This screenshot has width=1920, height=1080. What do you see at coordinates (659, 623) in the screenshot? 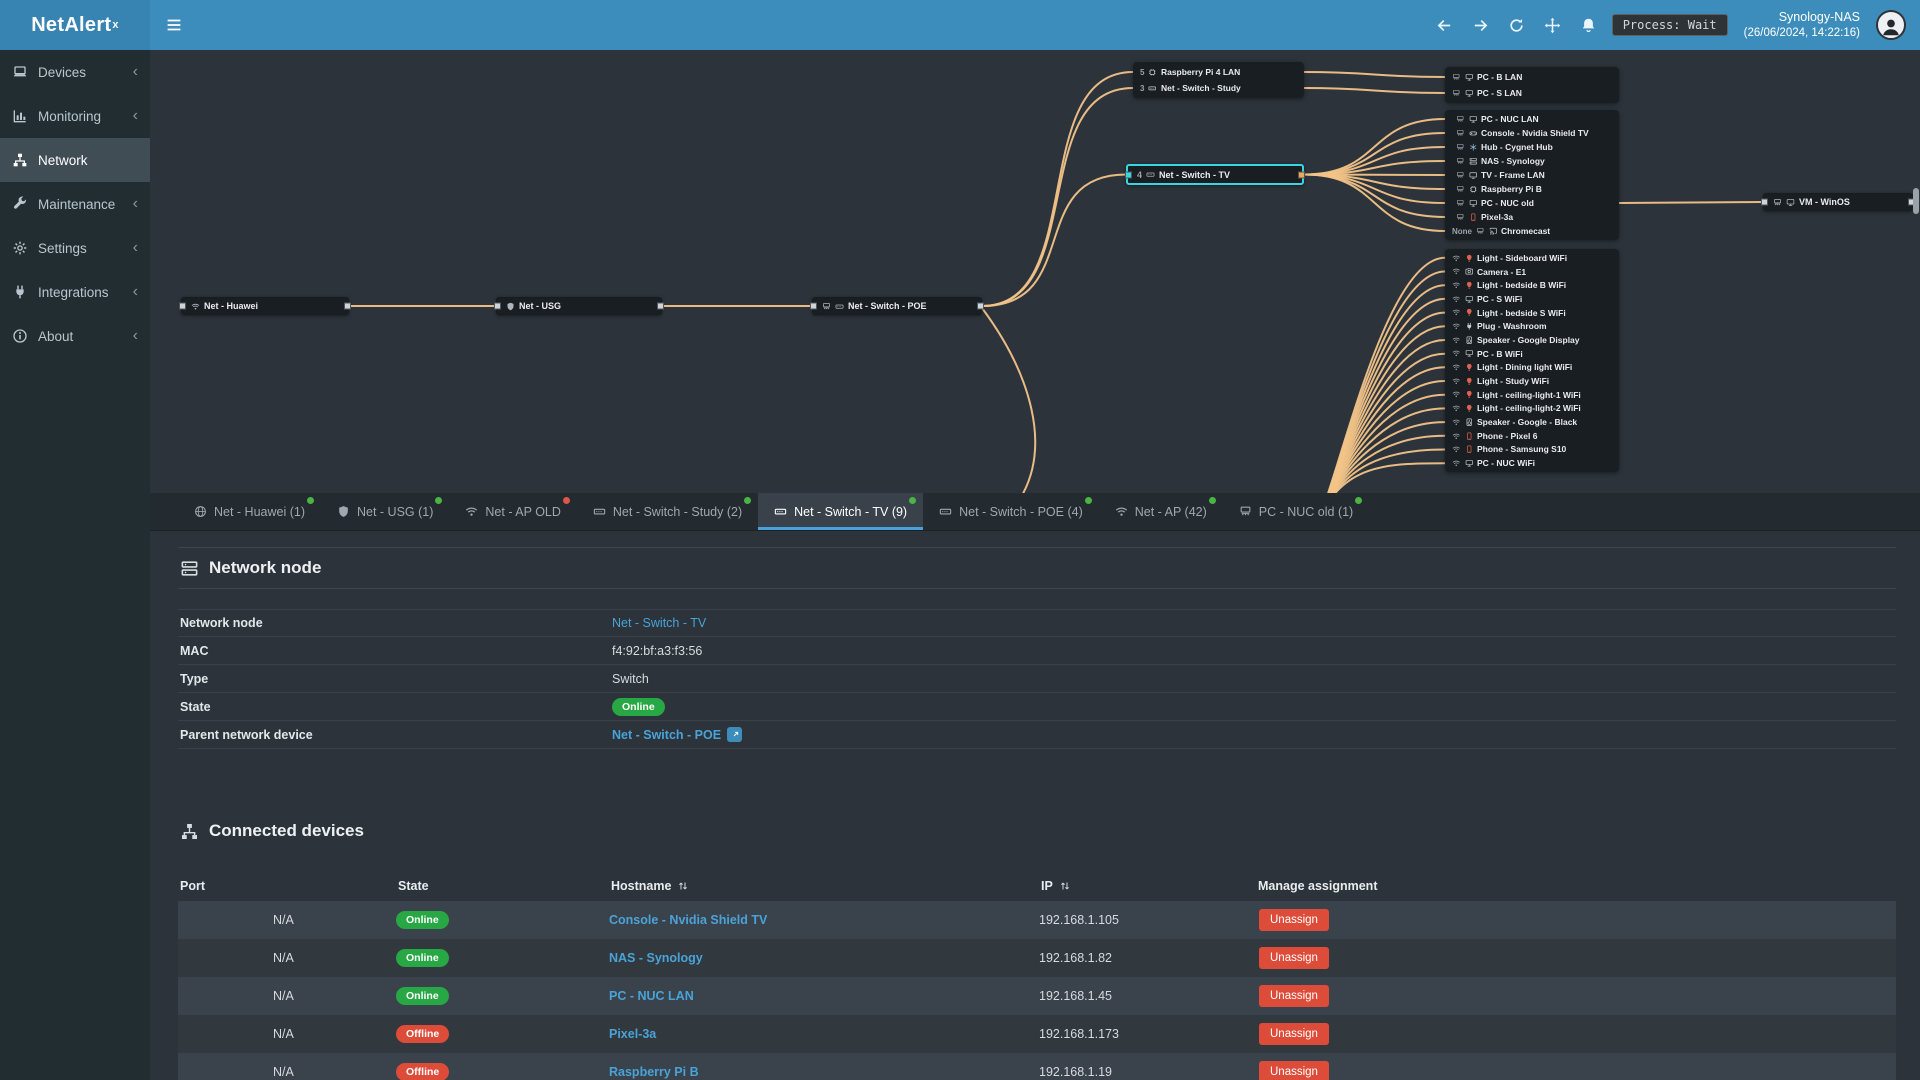
I see `node-link: Net - Switch - TV` at bounding box center [659, 623].